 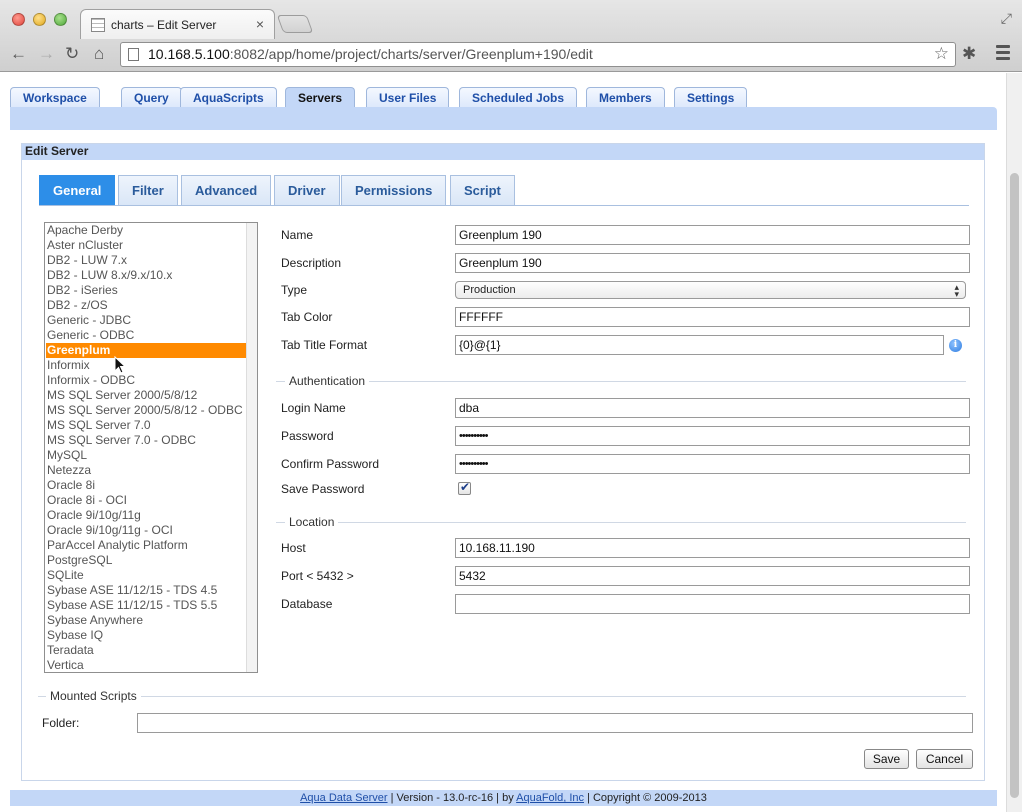 I want to click on tab-aquascripts: AquaScripts, so click(x=228, y=98).